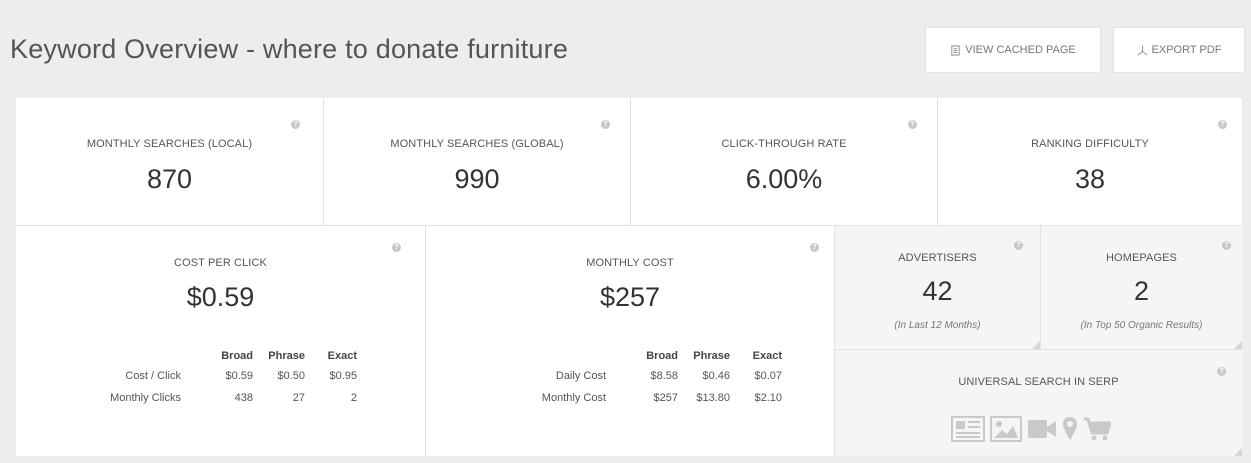 This screenshot has width=1251, height=463. I want to click on row-label: Daily Cost, so click(580, 376).